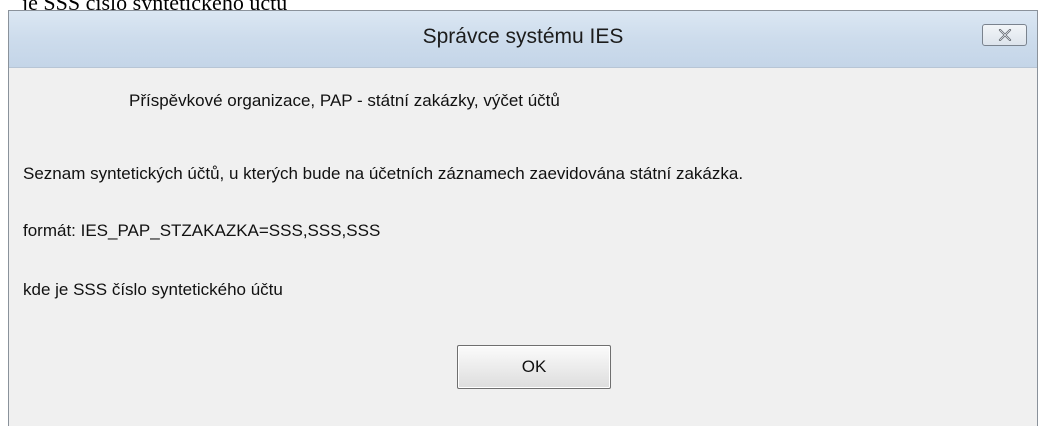 This screenshot has height=426, width=1045. What do you see at coordinates (534, 367) in the screenshot?
I see `ok-button: OK` at bounding box center [534, 367].